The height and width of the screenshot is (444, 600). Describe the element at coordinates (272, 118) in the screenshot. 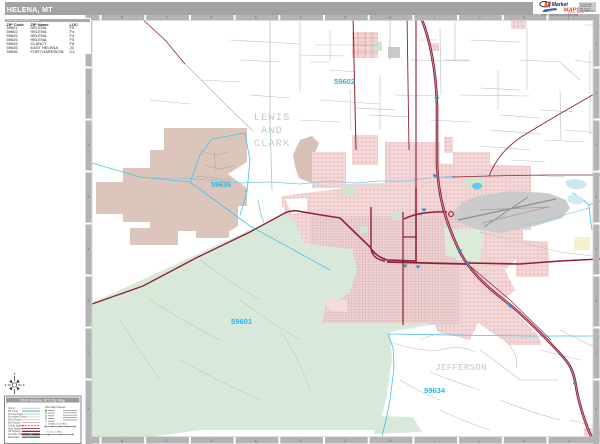

I see `svg-text: LEWIS` at that location.